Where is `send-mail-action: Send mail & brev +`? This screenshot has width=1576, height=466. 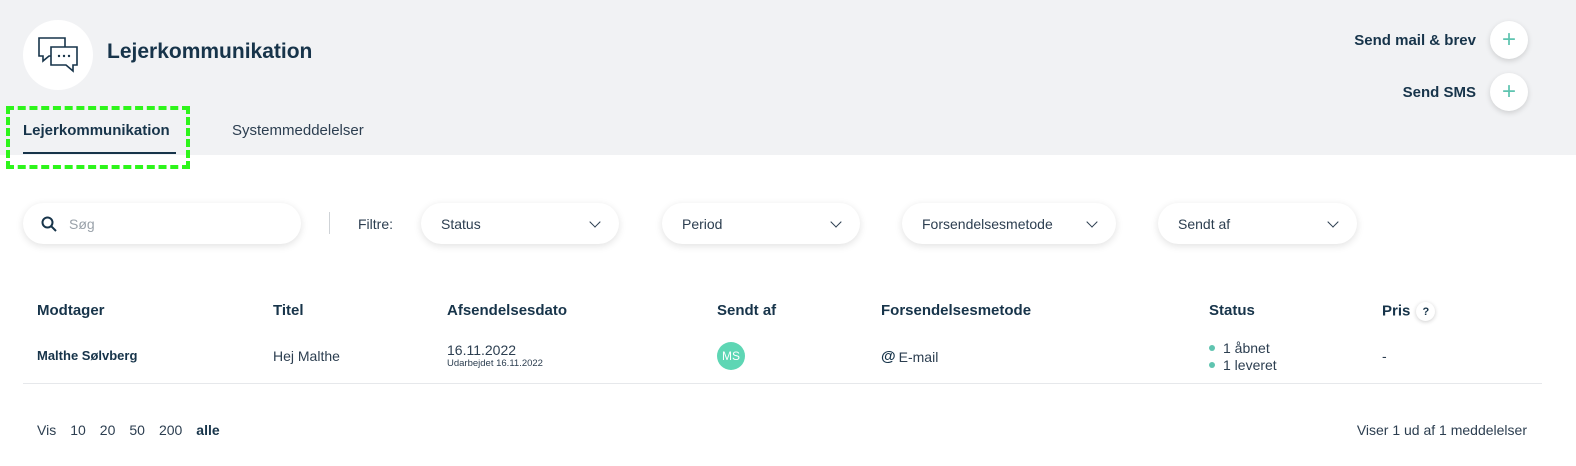
send-mail-action: Send mail & brev + is located at coordinates (1441, 40).